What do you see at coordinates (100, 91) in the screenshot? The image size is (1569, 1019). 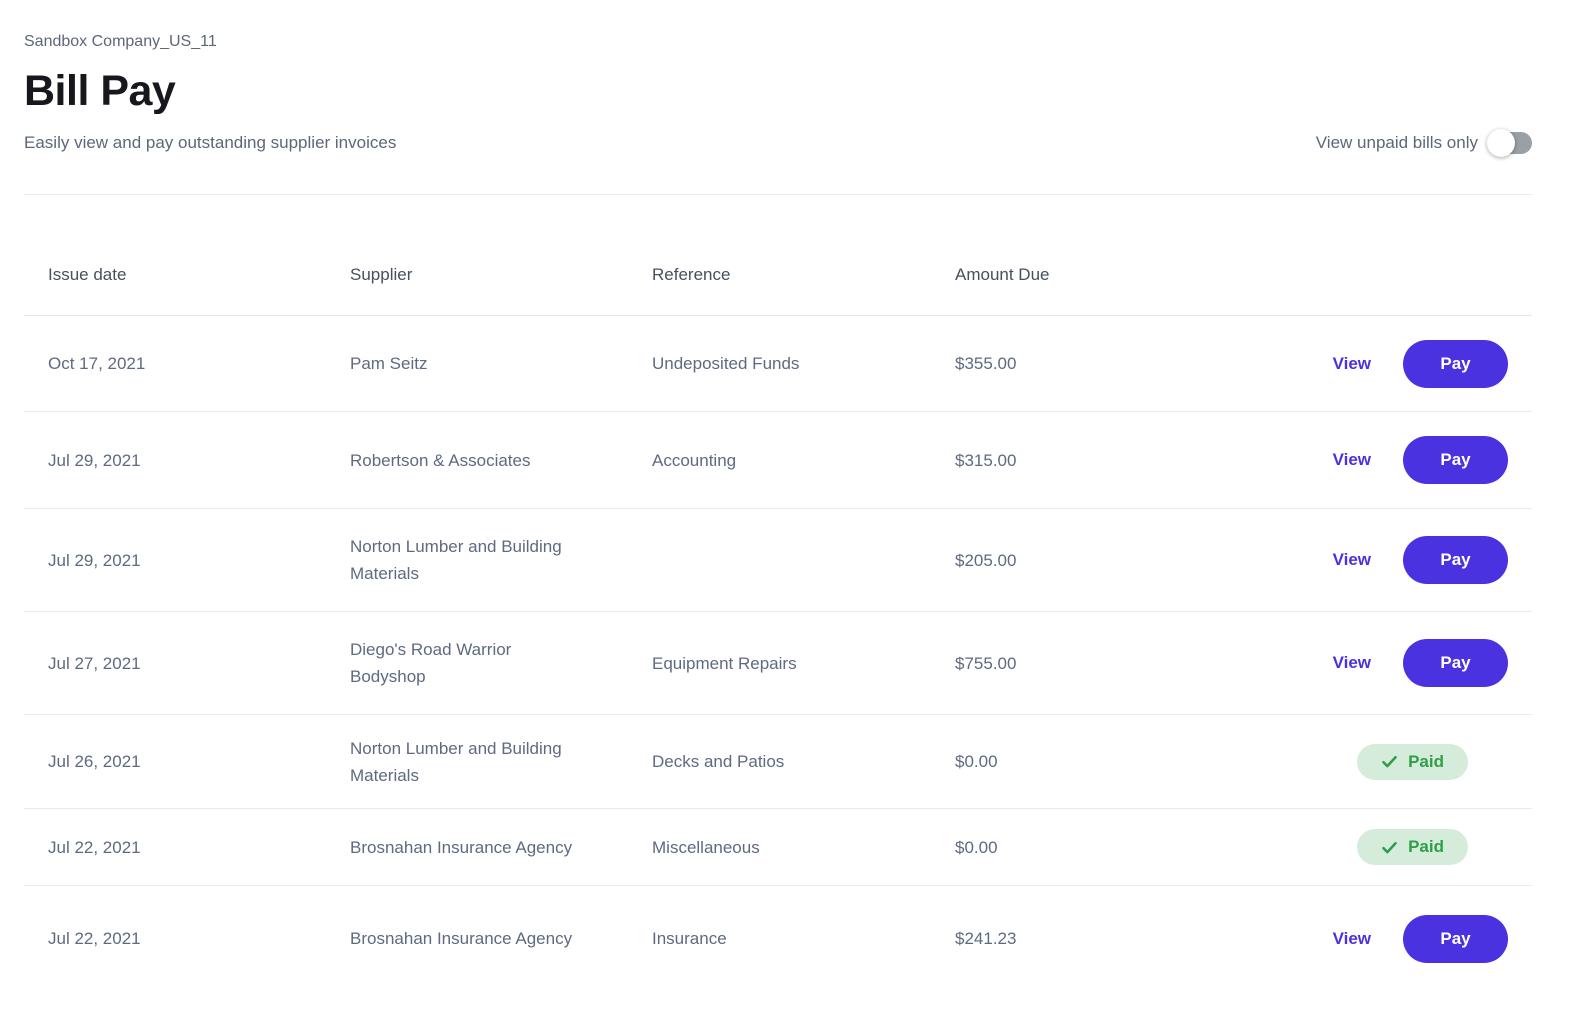 I see `page-title: Bill Pay` at bounding box center [100, 91].